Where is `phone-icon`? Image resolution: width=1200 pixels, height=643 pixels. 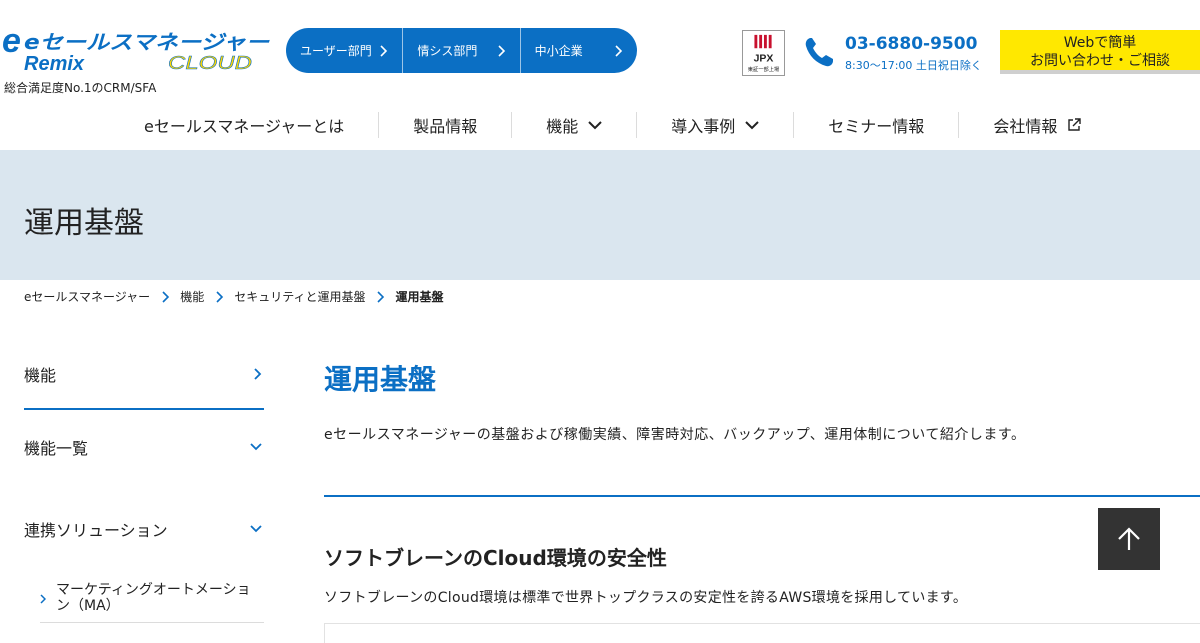
phone-icon is located at coordinates (819, 52).